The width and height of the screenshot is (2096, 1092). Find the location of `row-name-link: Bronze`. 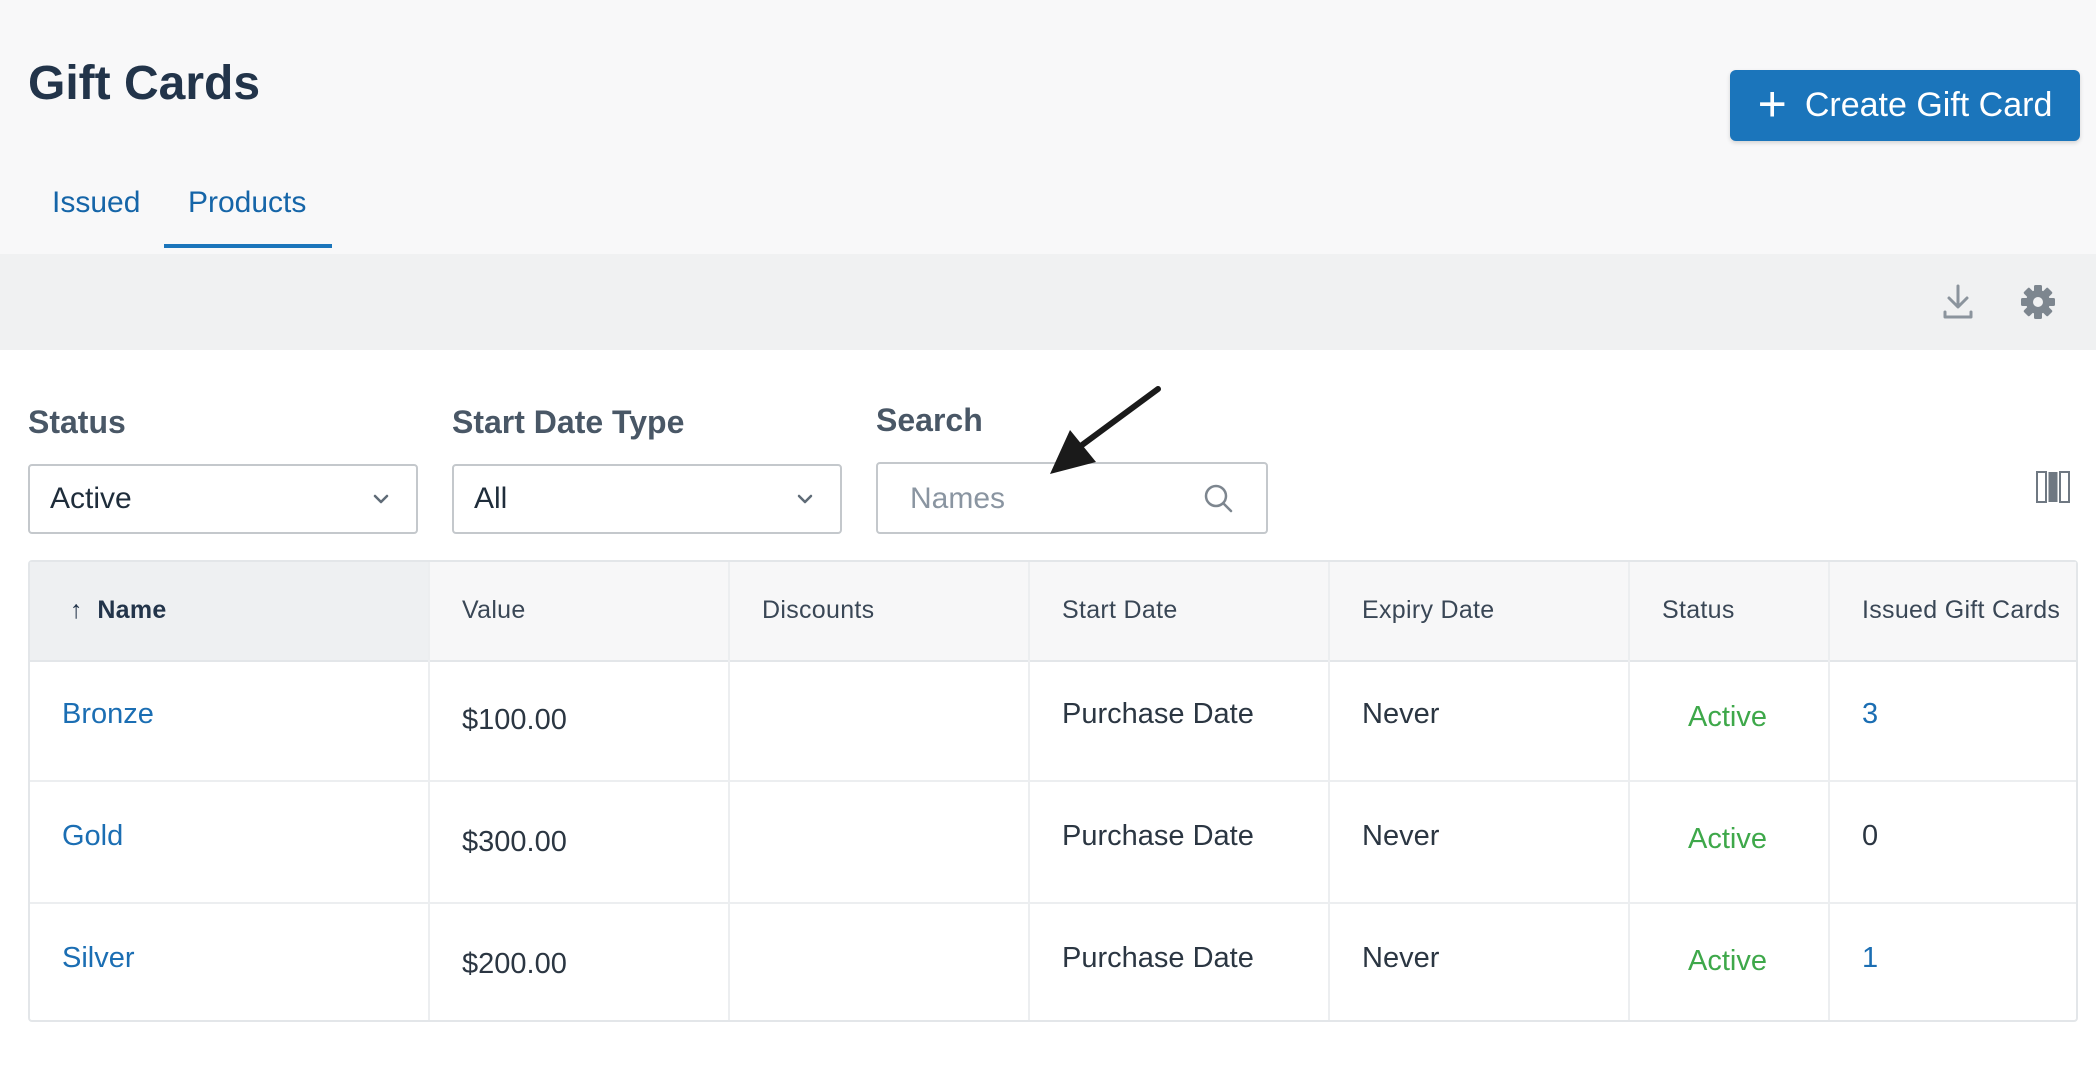

row-name-link: Bronze is located at coordinates (108, 714).